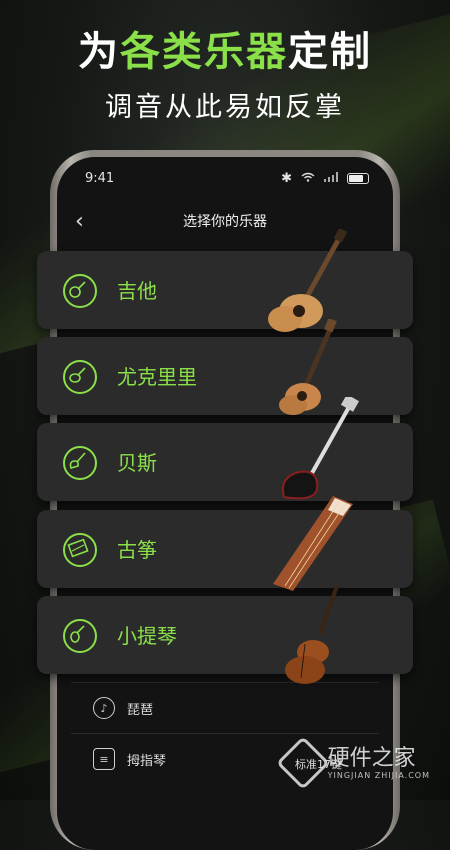  Describe the element at coordinates (358, 178) in the screenshot. I see `battery-icon` at that location.